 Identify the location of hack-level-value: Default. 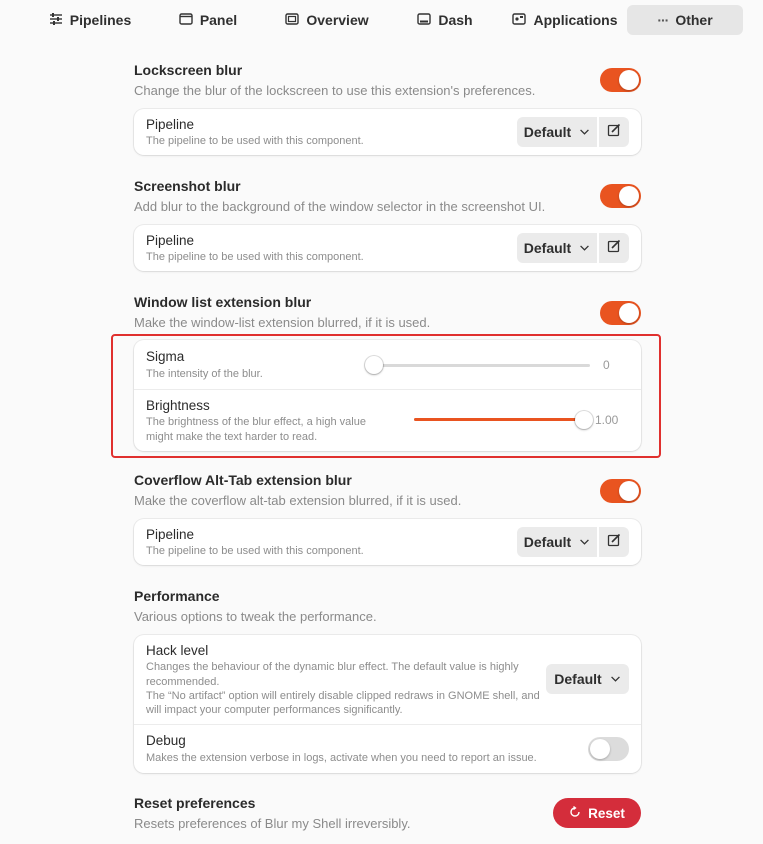
(578, 679).